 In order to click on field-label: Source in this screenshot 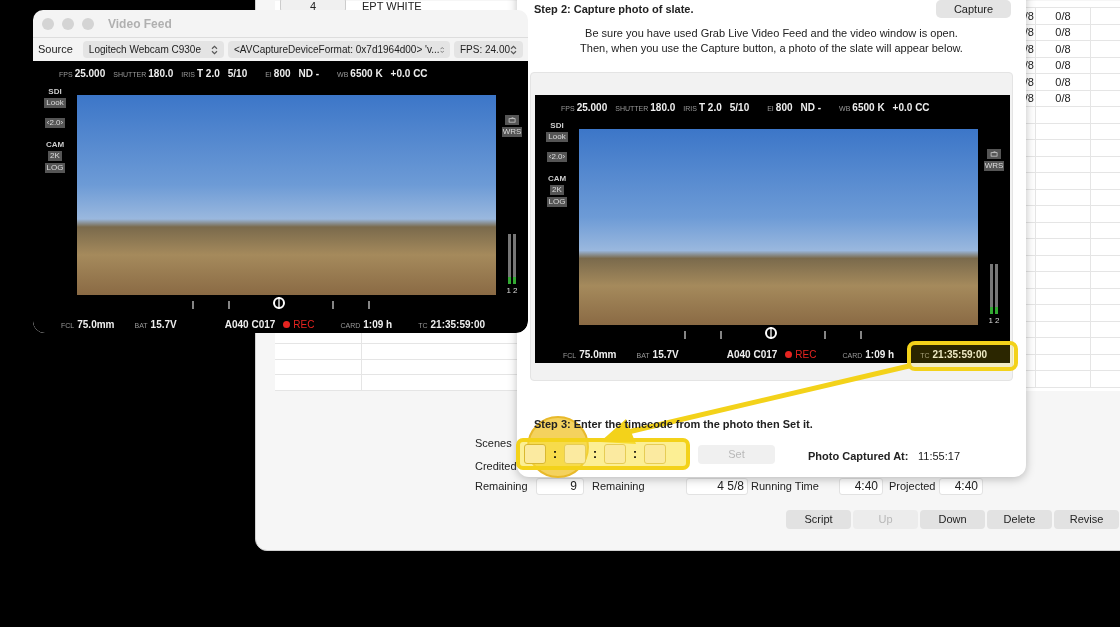, I will do `click(55, 50)`.